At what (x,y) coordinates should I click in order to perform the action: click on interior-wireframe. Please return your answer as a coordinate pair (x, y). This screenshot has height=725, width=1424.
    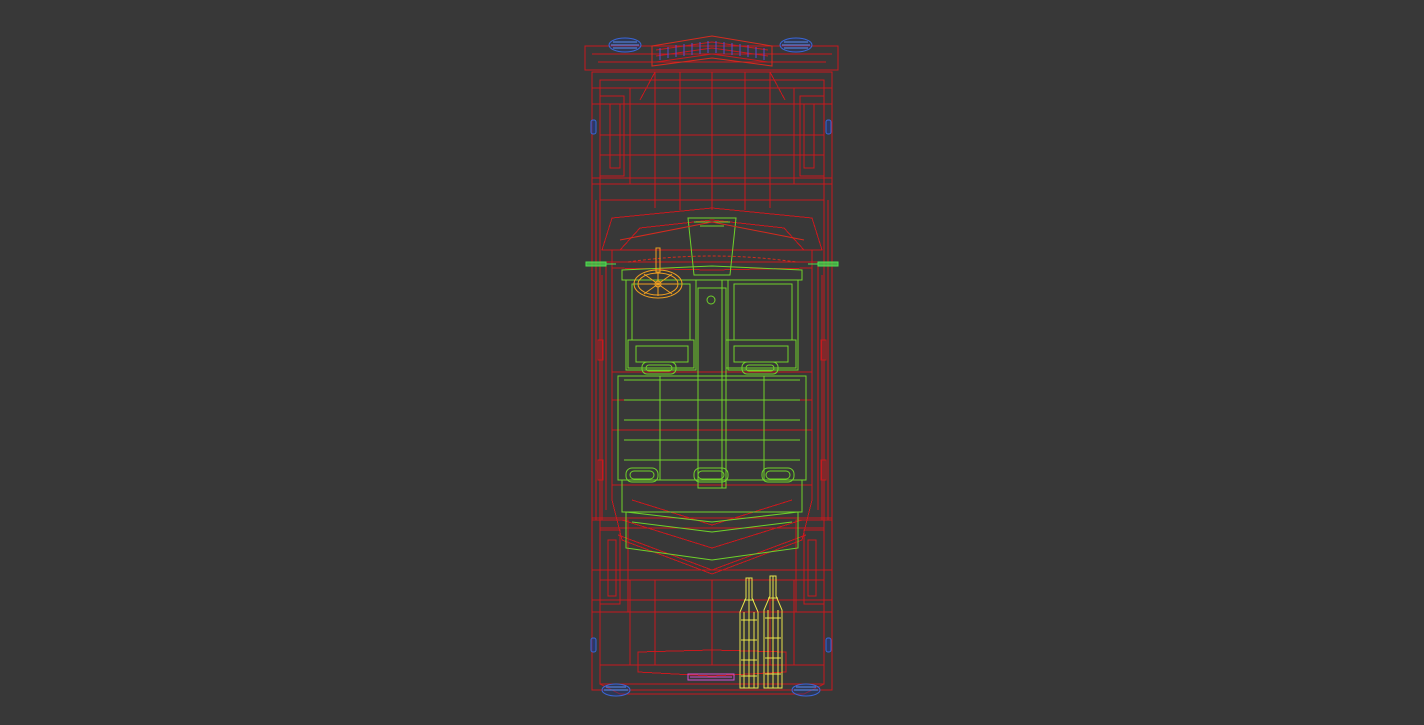
    Looking at the image, I should click on (712, 389).